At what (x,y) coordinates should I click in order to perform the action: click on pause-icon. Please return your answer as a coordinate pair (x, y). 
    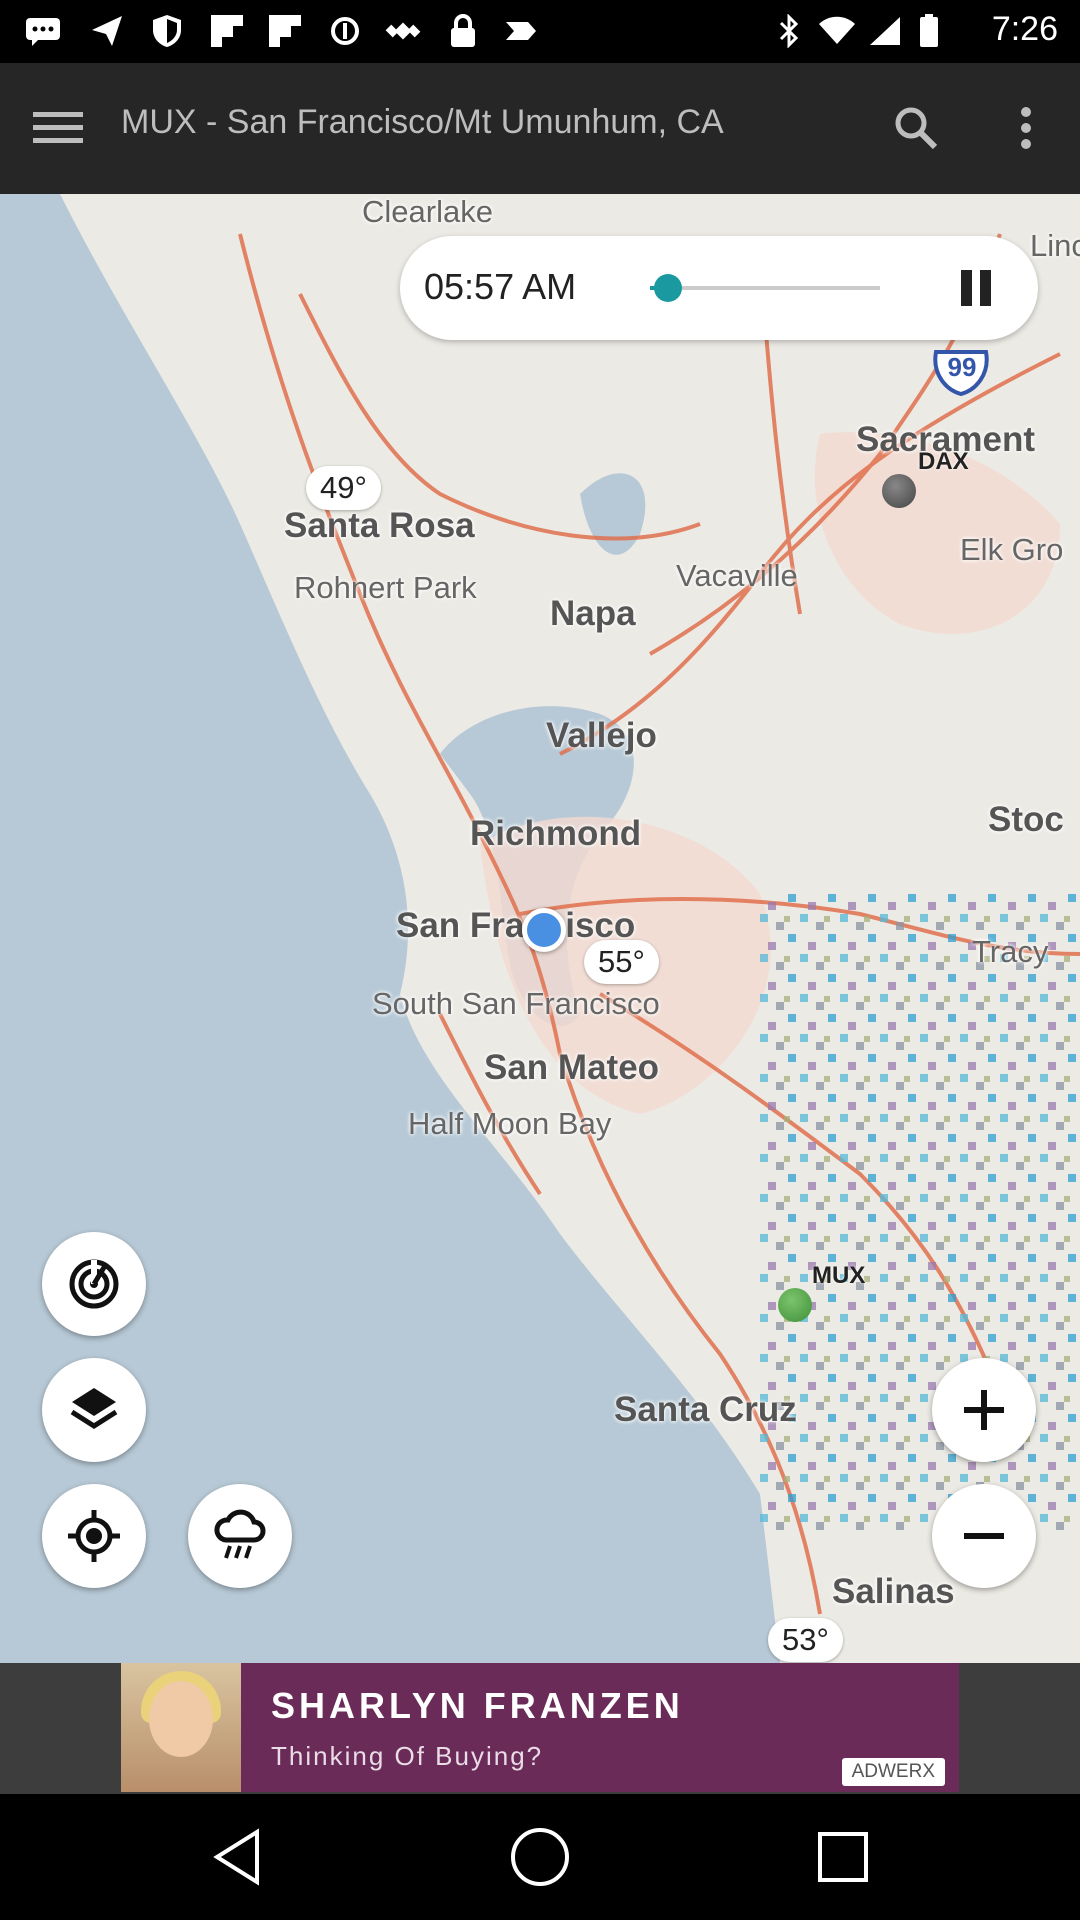
    Looking at the image, I should click on (976, 288).